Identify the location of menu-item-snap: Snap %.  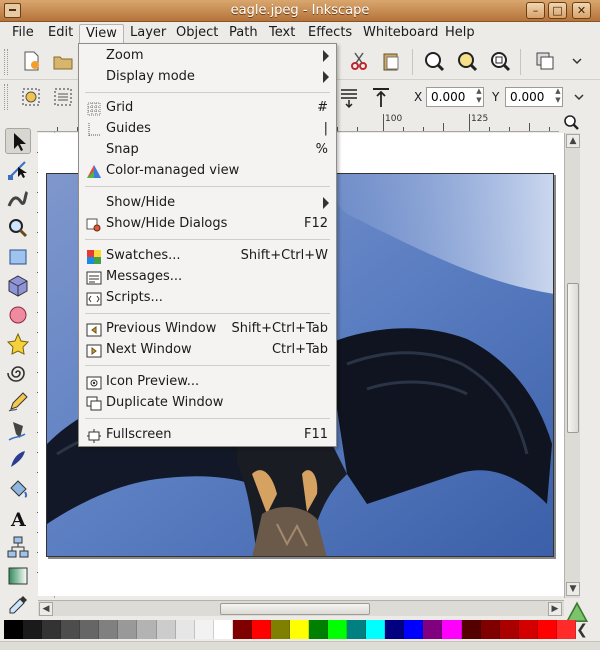
(207, 150).